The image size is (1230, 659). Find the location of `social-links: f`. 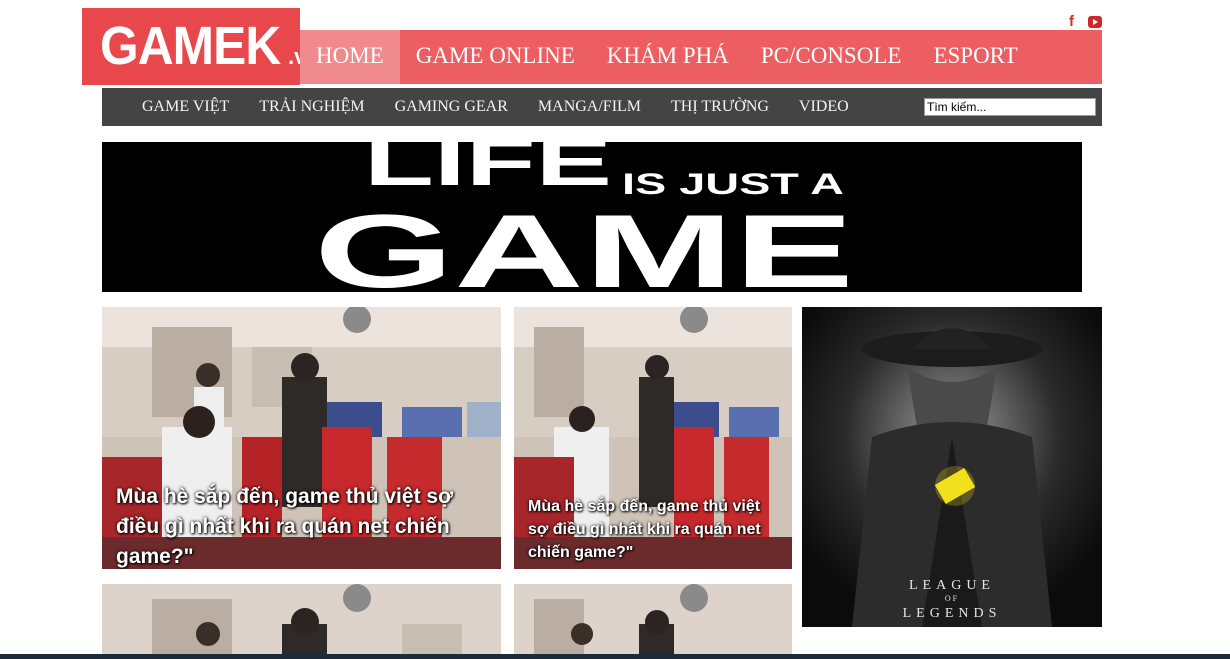

social-links: f is located at coordinates (1085, 21).